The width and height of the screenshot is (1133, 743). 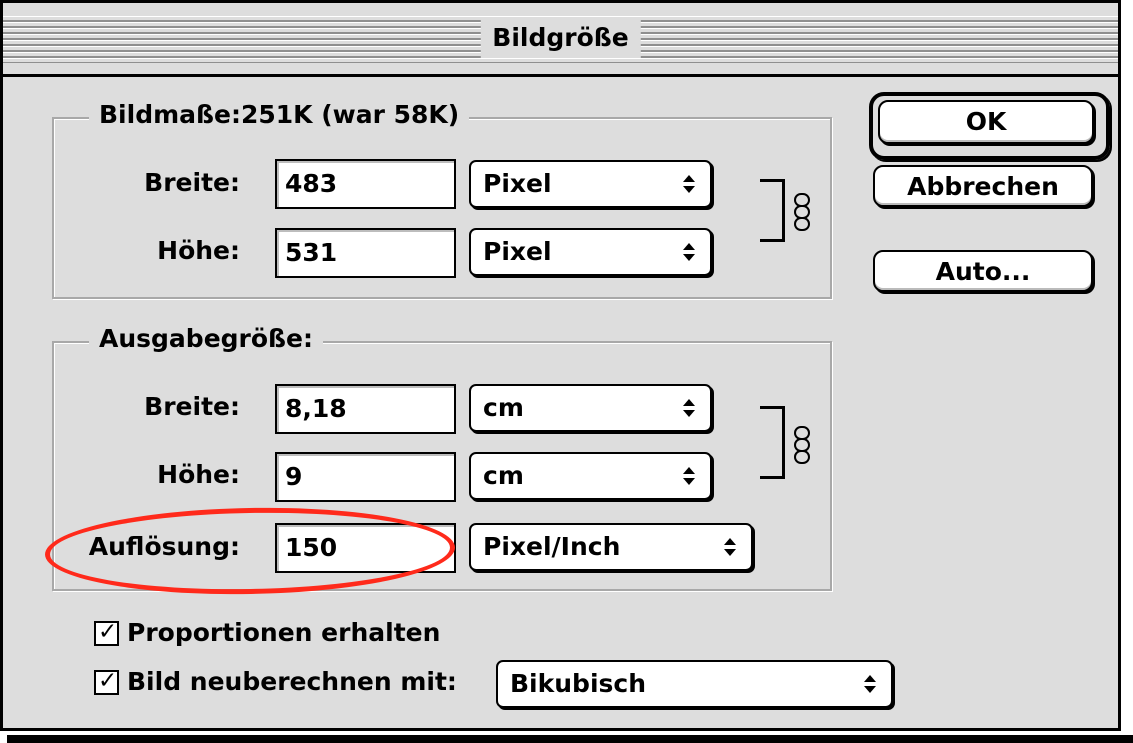 I want to click on constrain-proportions-label: Proportionen erhalten, so click(x=283, y=633).